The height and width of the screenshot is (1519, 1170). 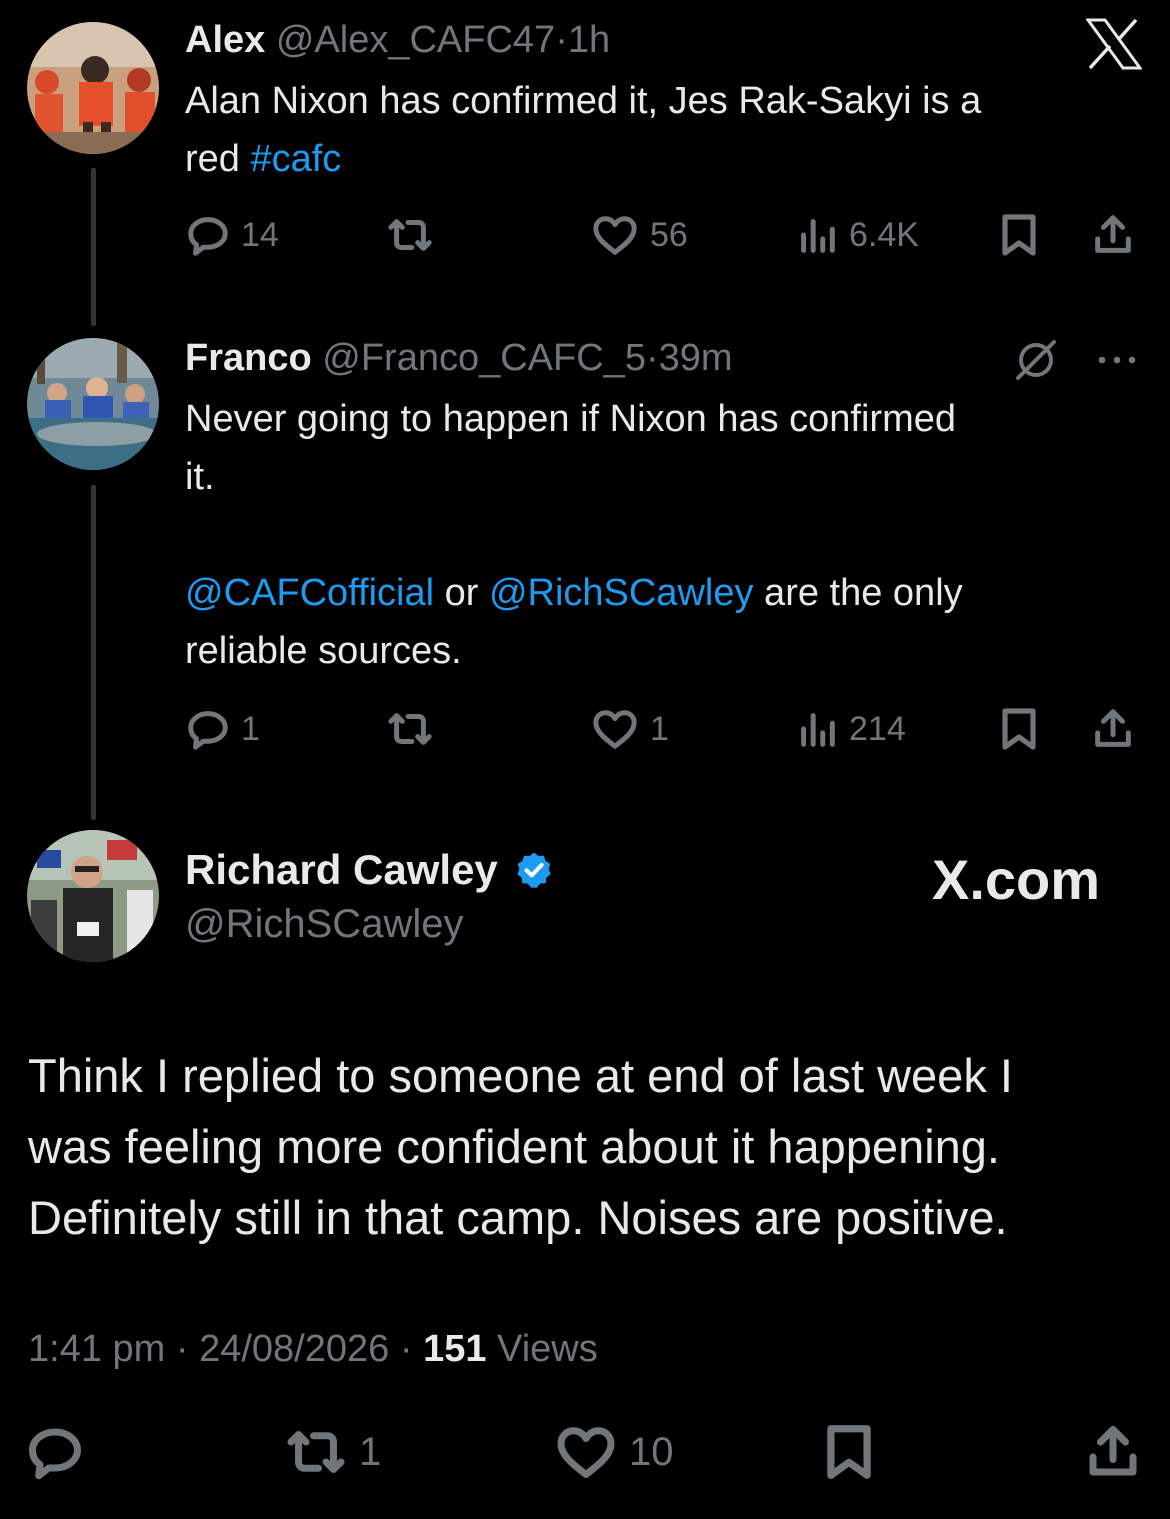 I want to click on views-label: Views, so click(x=547, y=1349).